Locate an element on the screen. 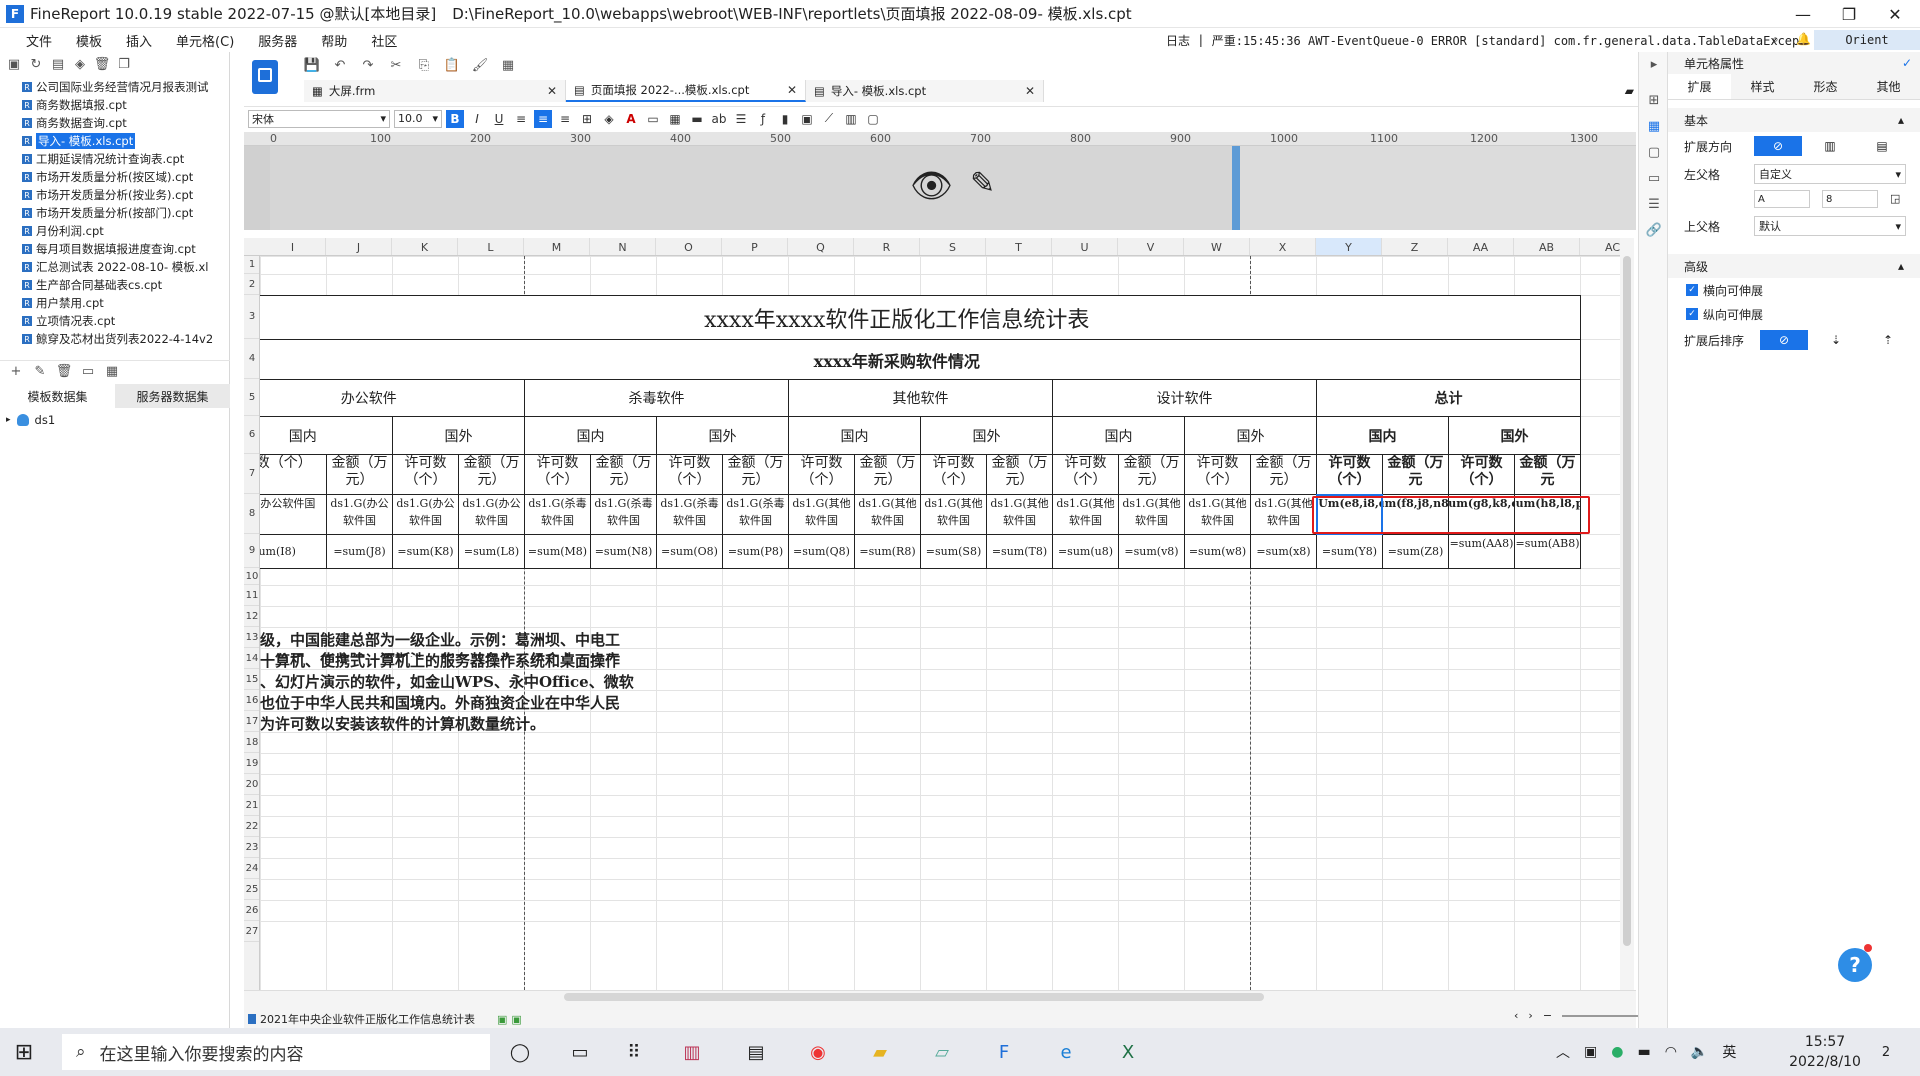  row-header-18: 18 is located at coordinates (251, 742).